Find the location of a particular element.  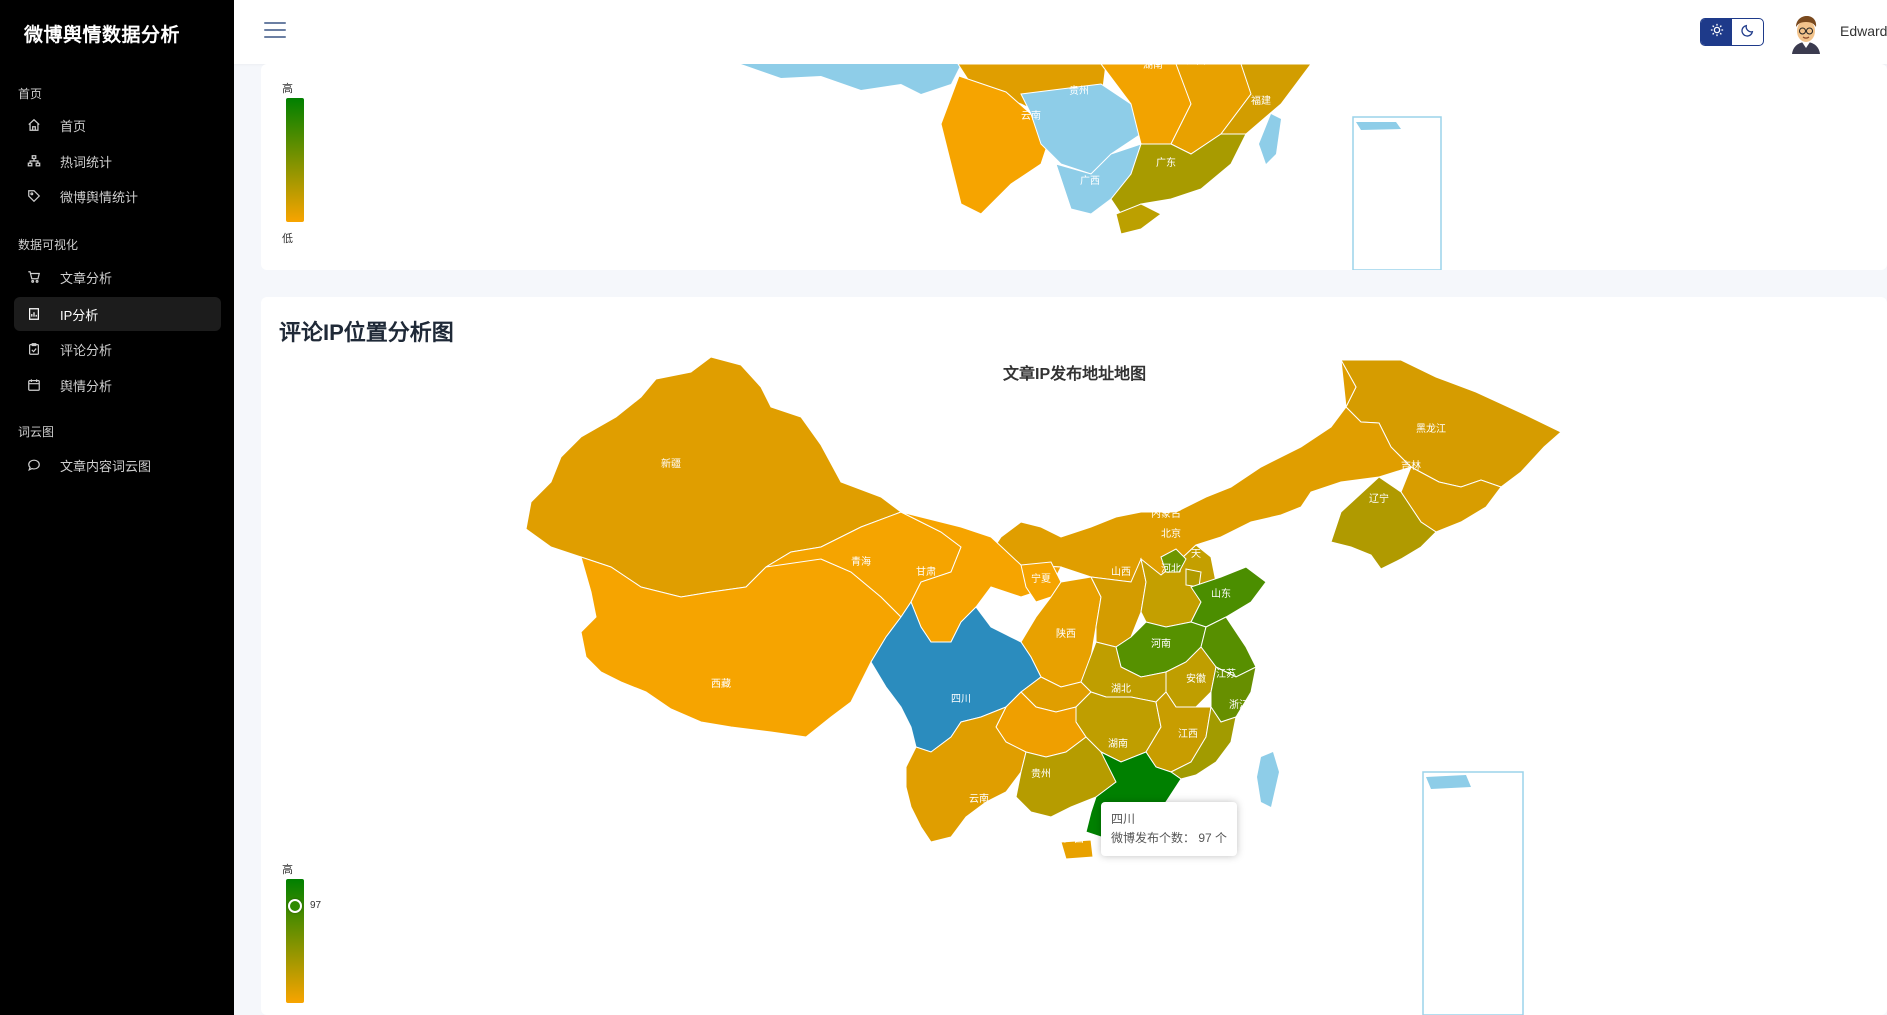

map-label: 西藏 is located at coordinates (721, 684).